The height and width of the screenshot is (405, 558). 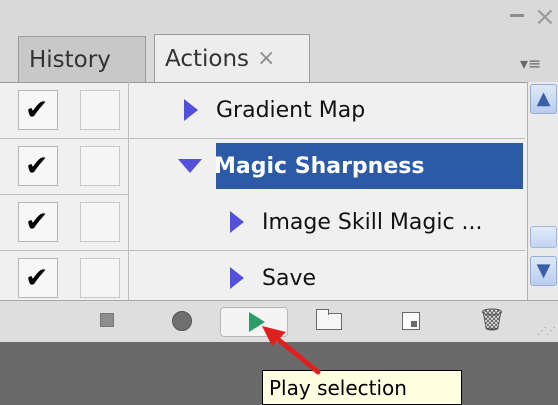 What do you see at coordinates (545, 17) in the screenshot?
I see `window-close-icon: ×` at bounding box center [545, 17].